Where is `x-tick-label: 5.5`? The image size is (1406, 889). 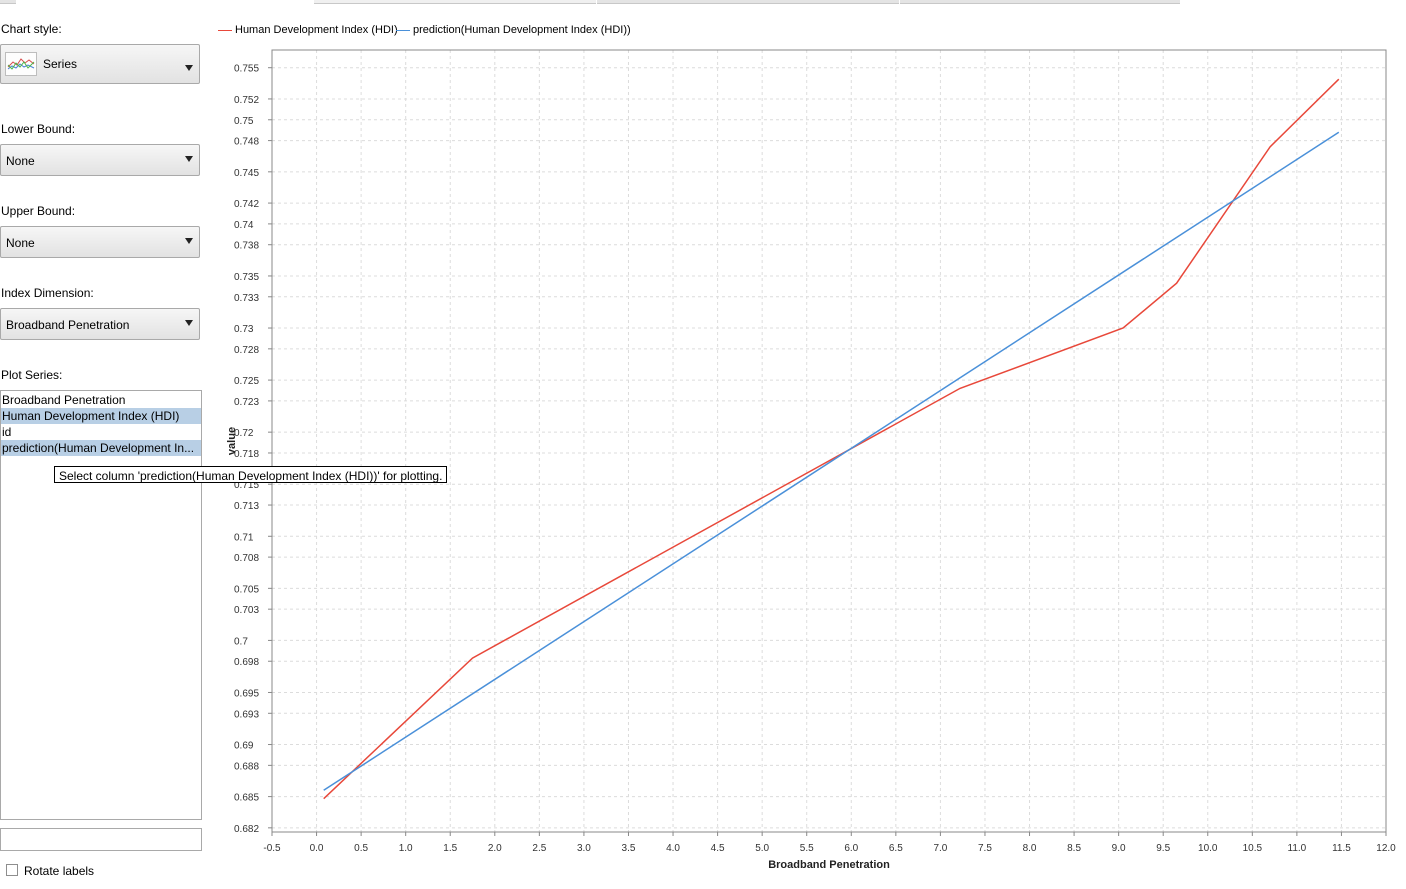 x-tick-label: 5.5 is located at coordinates (807, 848).